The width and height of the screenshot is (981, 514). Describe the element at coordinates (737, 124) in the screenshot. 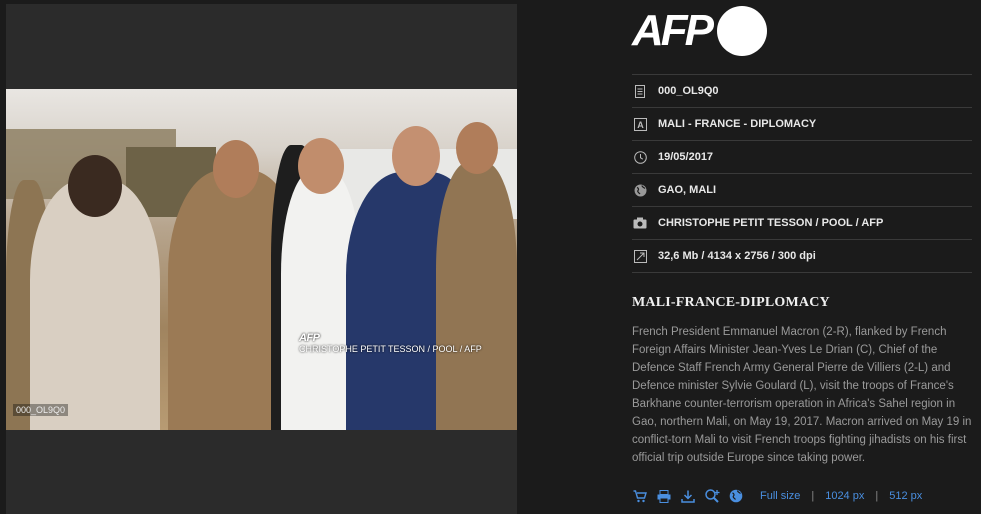

I see `meta-slug-value: MALI - FRANCE - DIPLOMACY` at that location.